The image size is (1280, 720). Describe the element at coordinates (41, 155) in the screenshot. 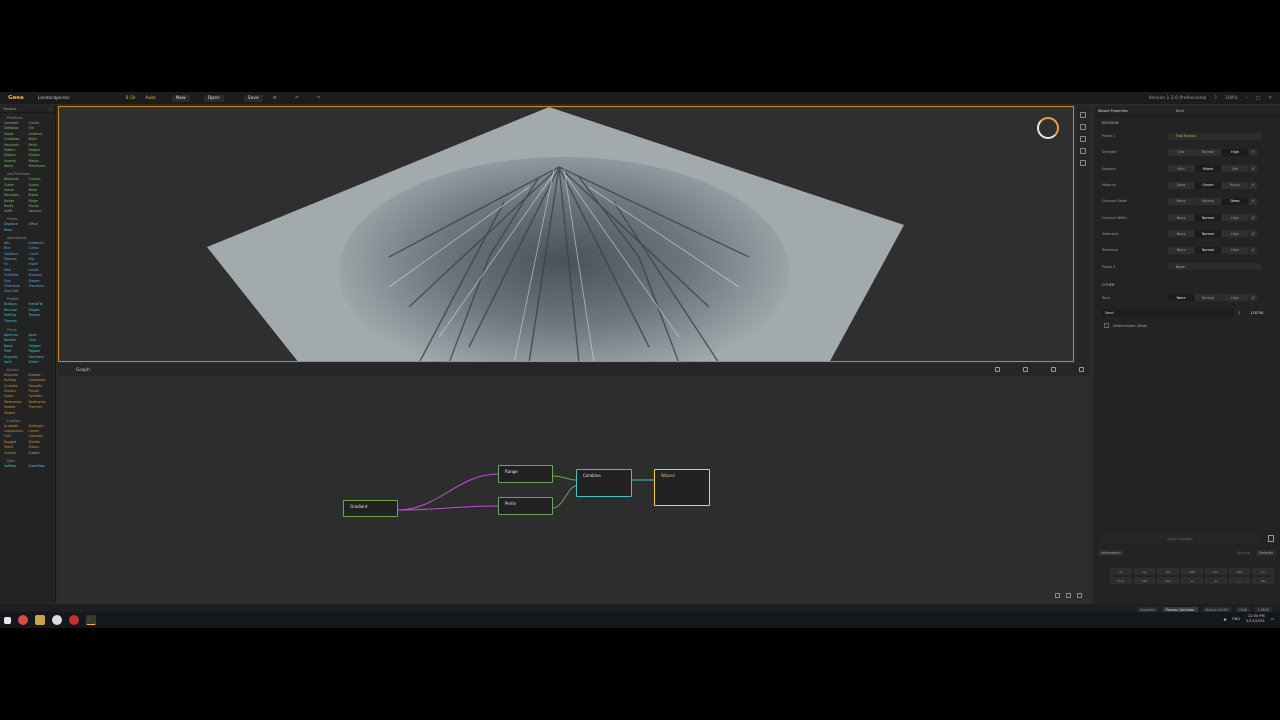

I see `library-node-item: Stripes` at that location.